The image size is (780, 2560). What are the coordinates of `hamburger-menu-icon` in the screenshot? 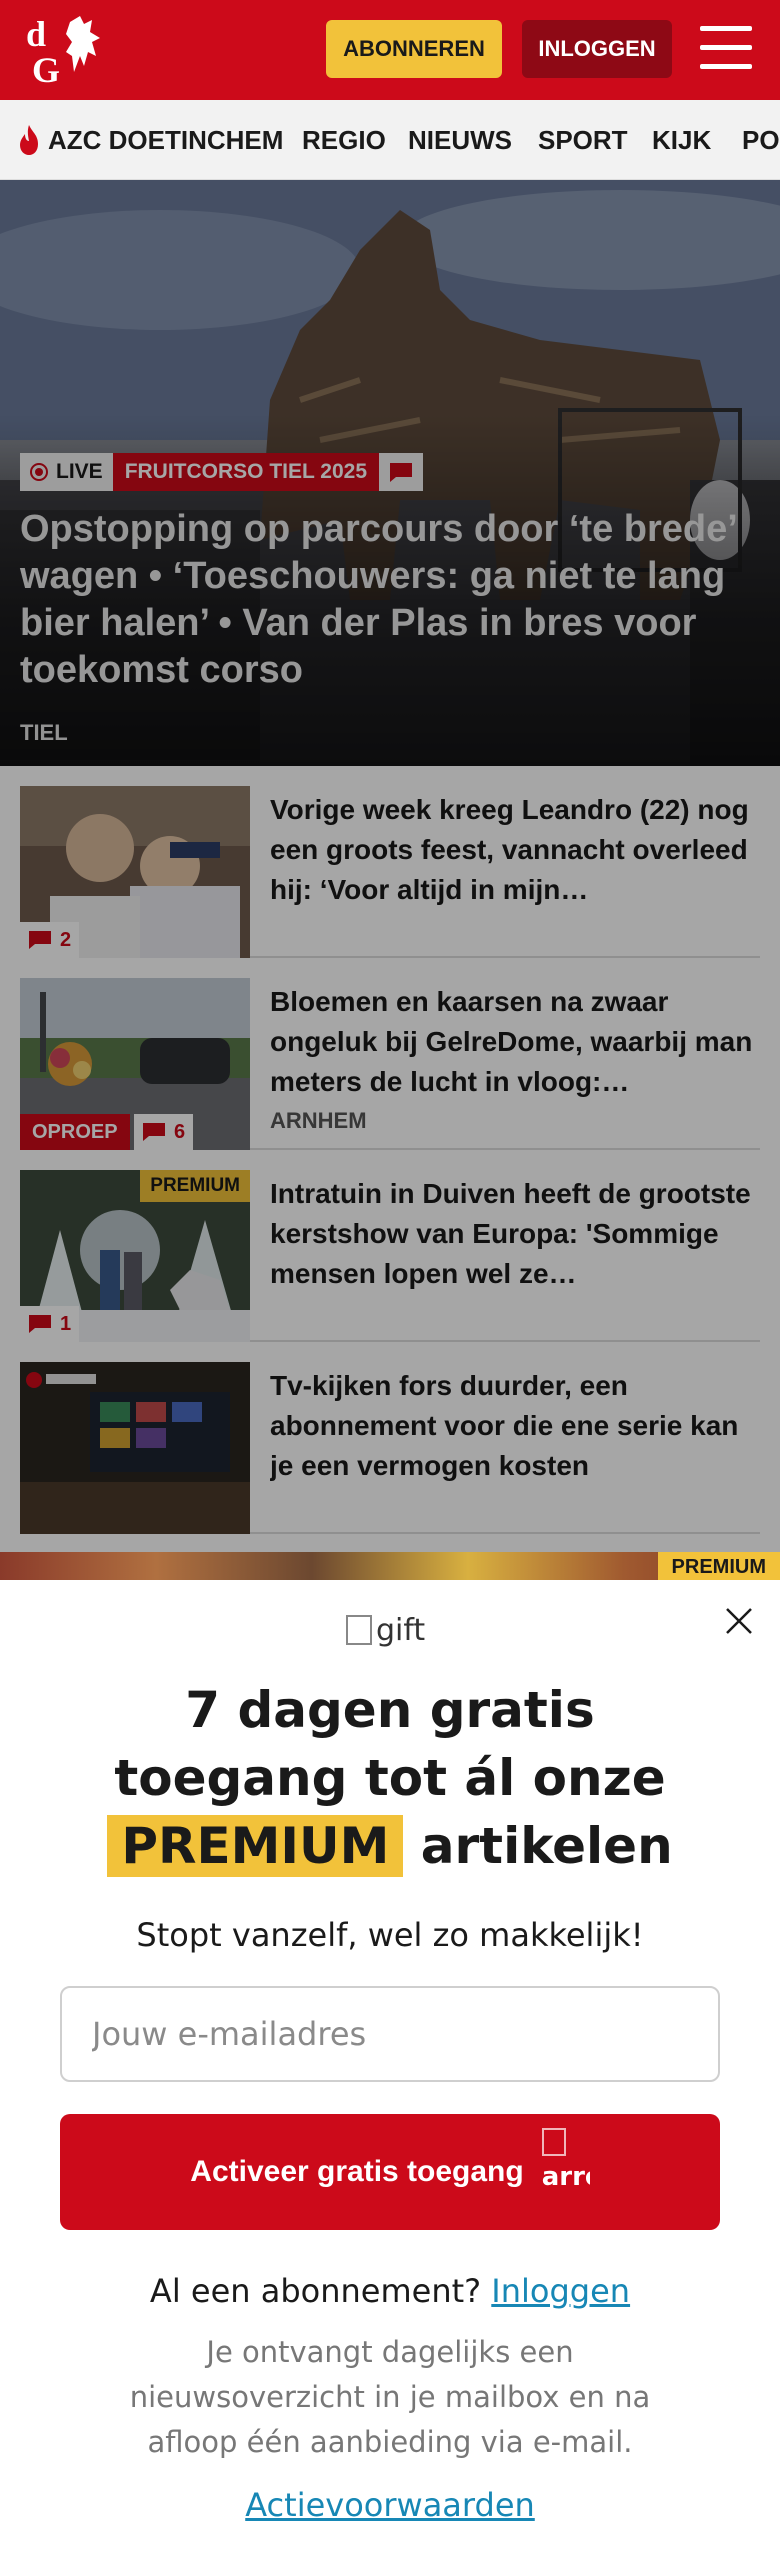 It's located at (726, 48).